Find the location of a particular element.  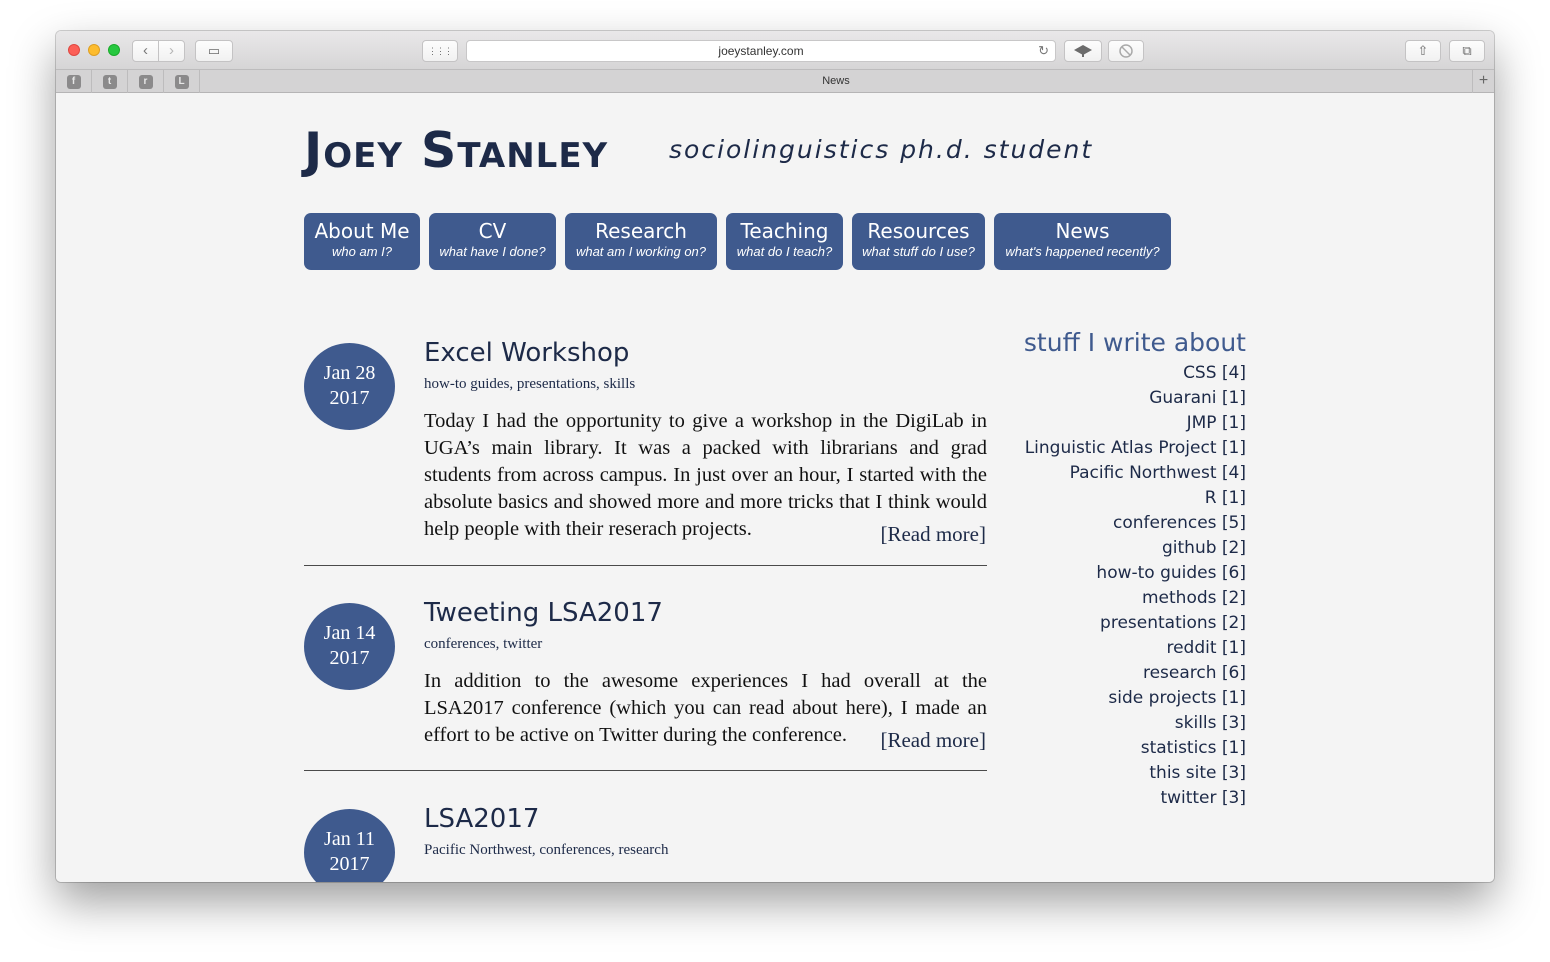

pinned-tab-twitter: t is located at coordinates (110, 81).